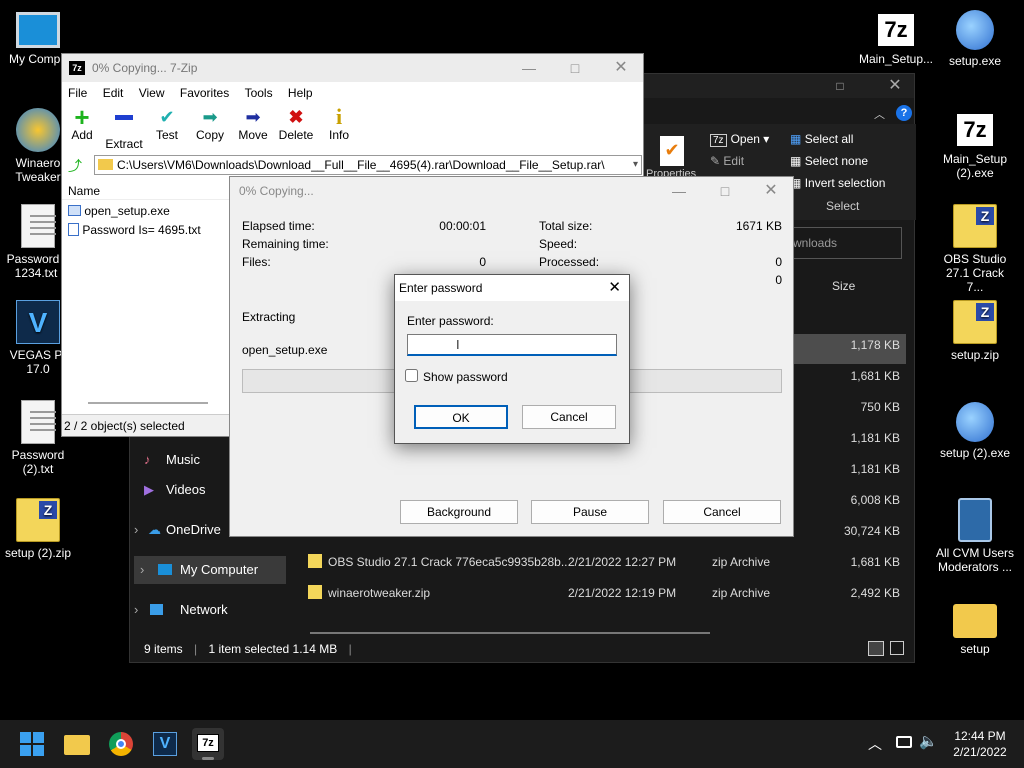  I want to click on status-item-count: 9 items, so click(163, 649).